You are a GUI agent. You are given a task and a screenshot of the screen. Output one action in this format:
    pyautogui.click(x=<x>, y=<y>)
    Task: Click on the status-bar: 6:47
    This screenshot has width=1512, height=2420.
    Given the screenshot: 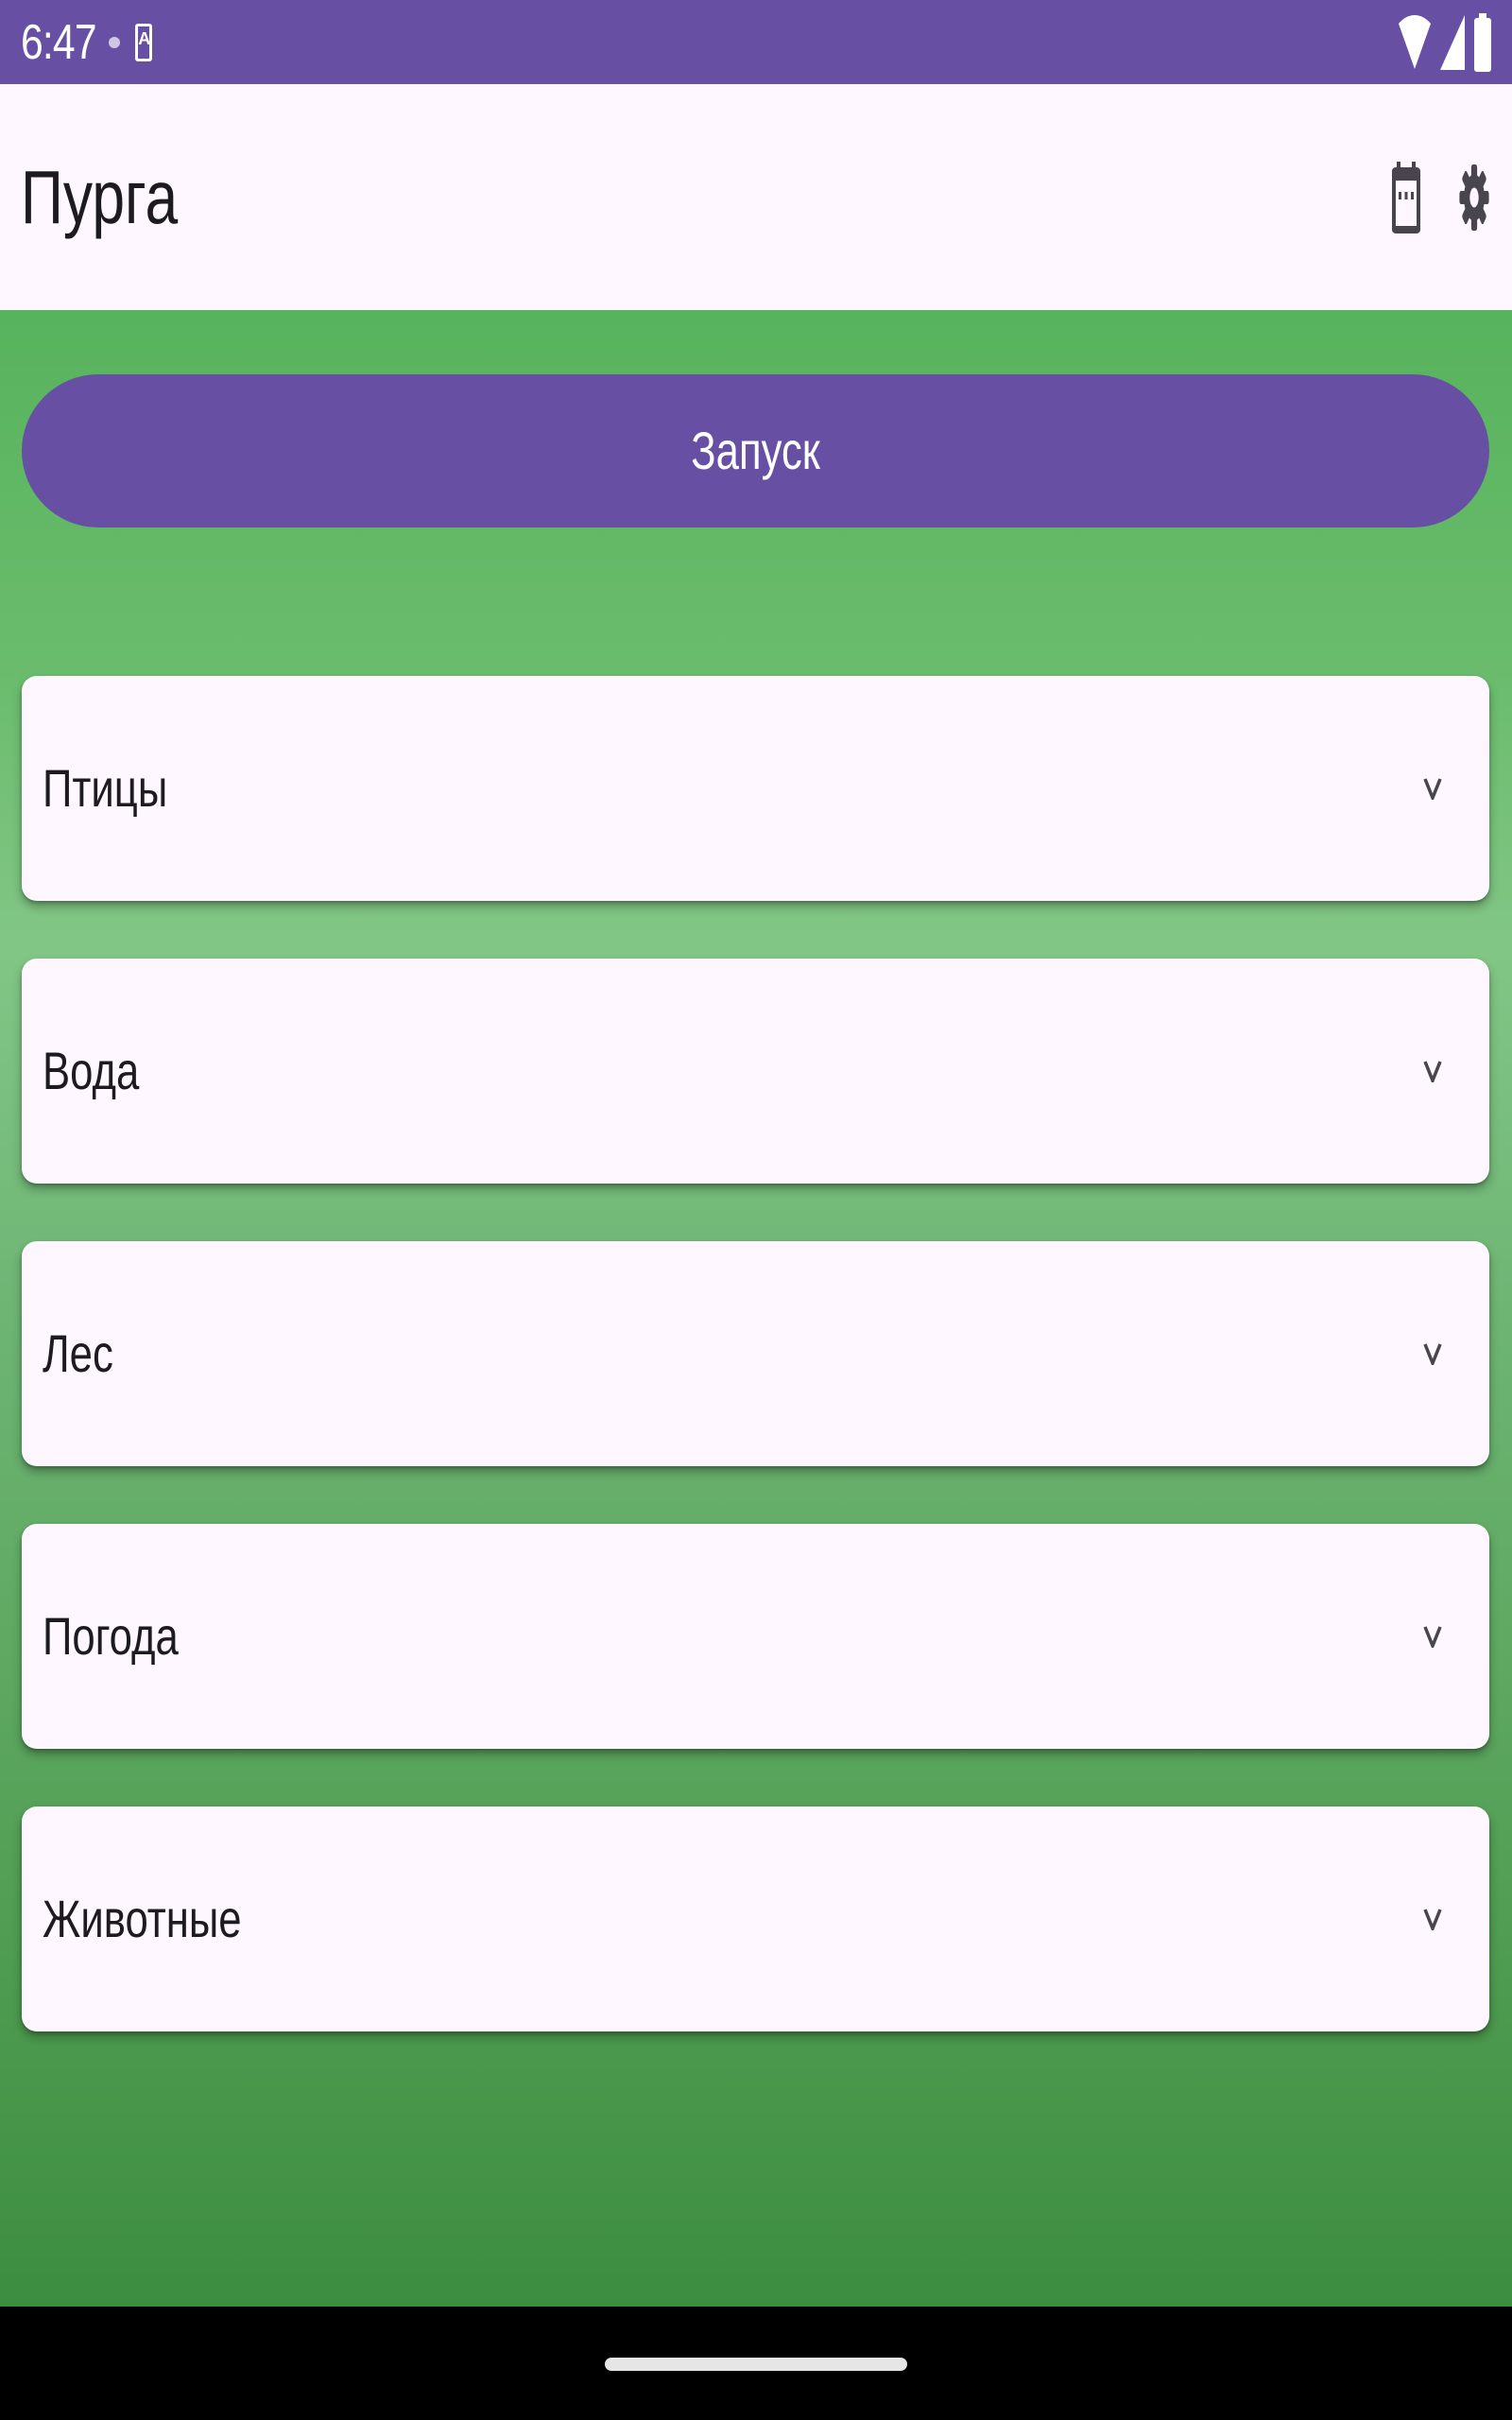 What is the action you would take?
    pyautogui.click(x=756, y=42)
    